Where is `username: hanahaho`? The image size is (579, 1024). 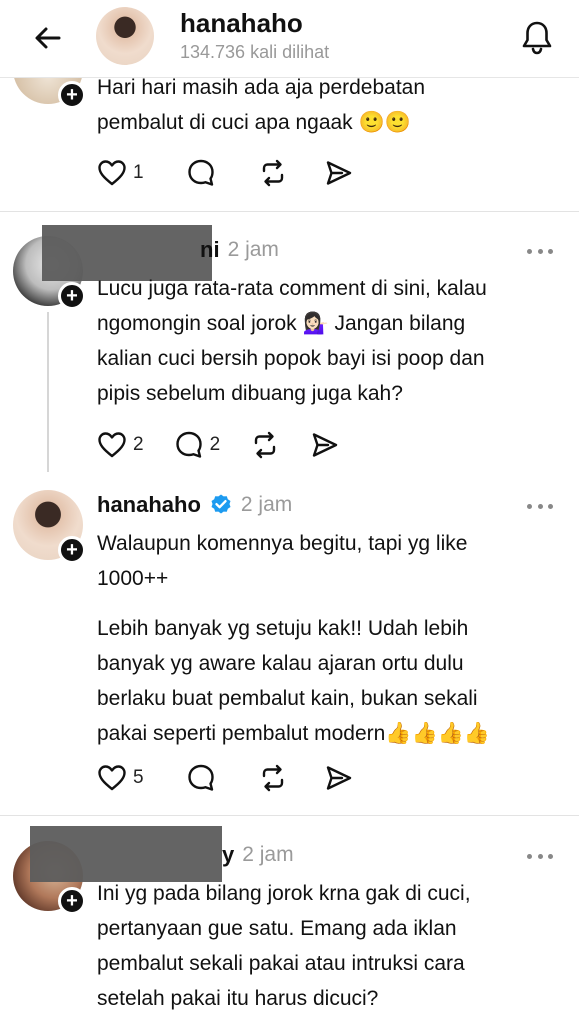 username: hanahaho is located at coordinates (149, 505).